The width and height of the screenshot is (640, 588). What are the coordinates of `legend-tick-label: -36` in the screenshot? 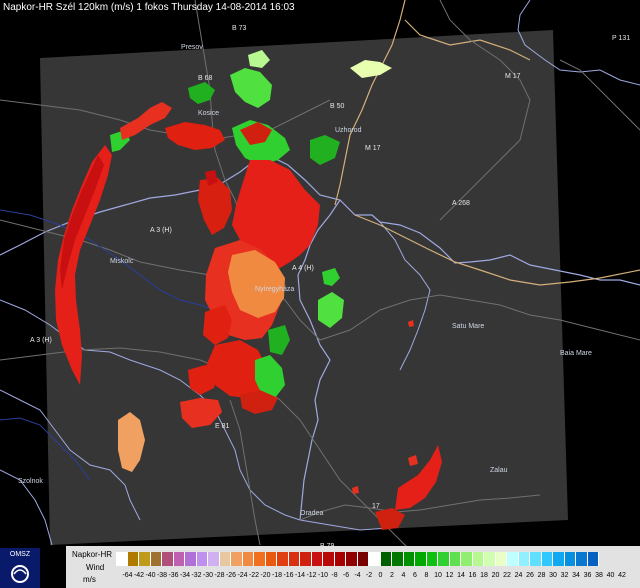 It's located at (173, 575).